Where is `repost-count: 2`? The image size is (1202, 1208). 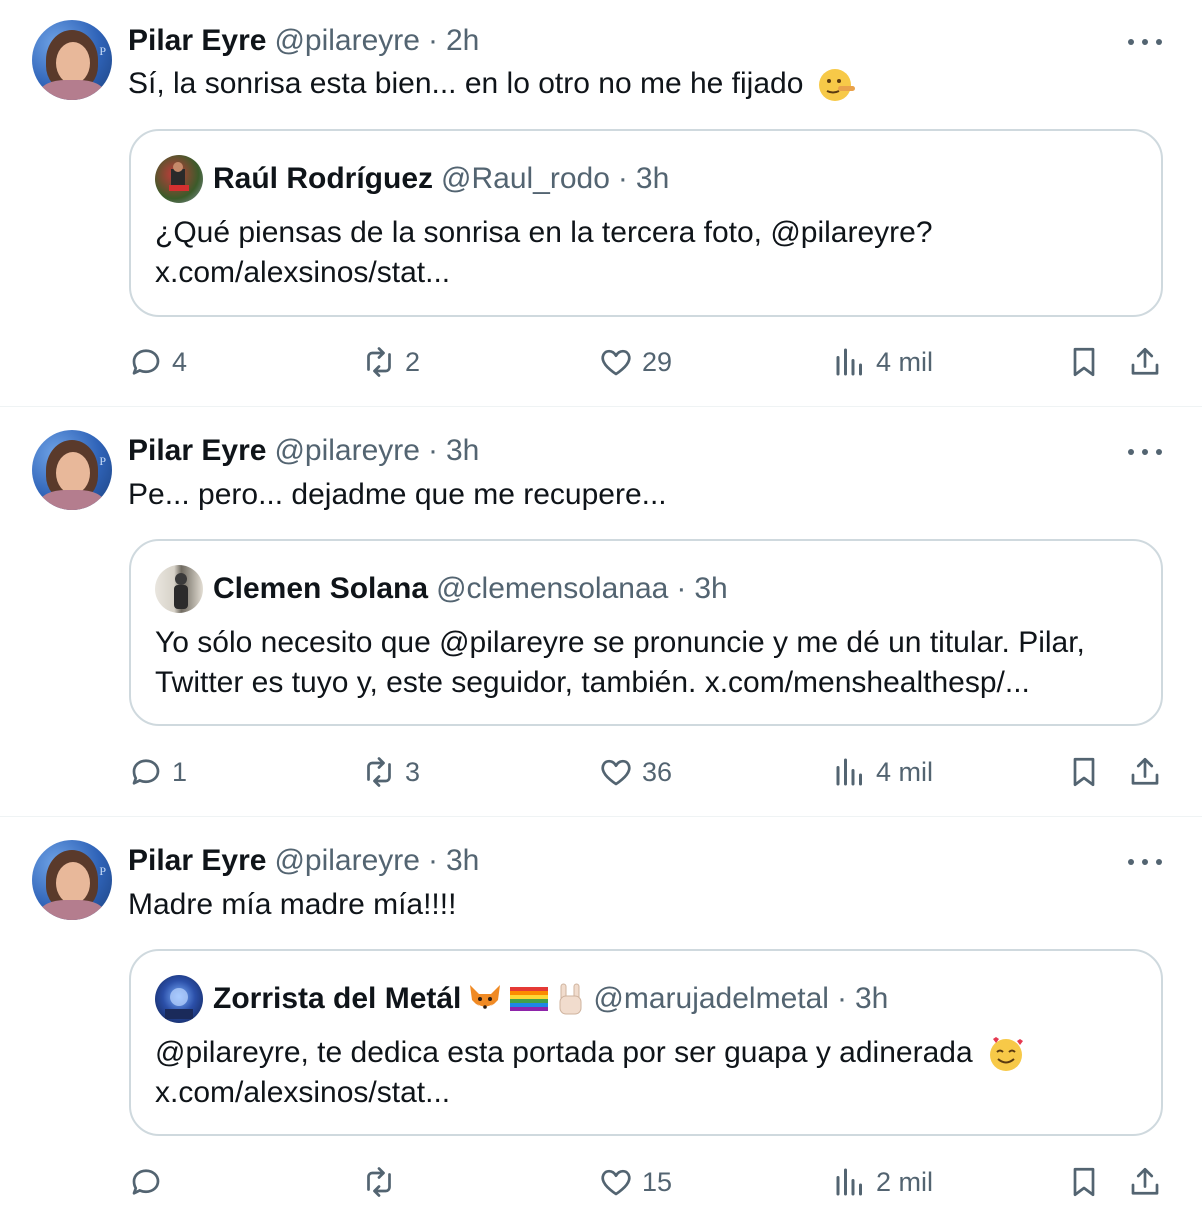
repost-count: 2 is located at coordinates (413, 361).